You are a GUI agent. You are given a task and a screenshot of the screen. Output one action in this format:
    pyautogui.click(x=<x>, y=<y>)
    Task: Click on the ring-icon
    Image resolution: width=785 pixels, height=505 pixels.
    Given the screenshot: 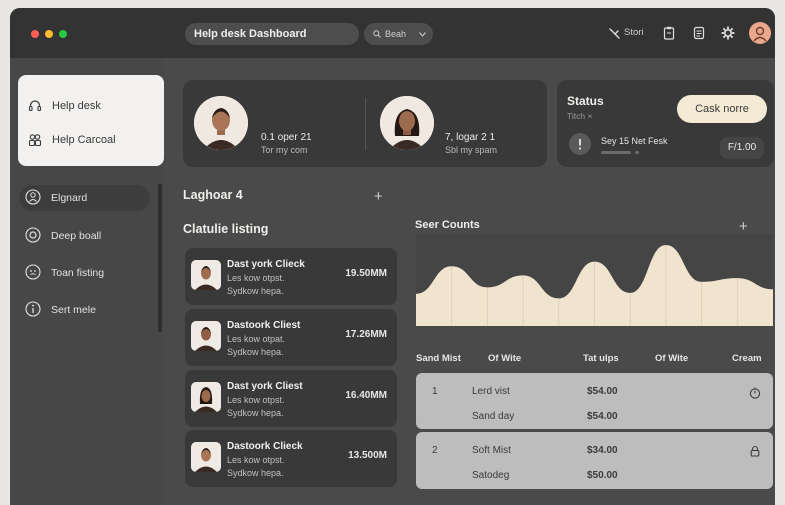 What is the action you would take?
    pyautogui.click(x=33, y=235)
    